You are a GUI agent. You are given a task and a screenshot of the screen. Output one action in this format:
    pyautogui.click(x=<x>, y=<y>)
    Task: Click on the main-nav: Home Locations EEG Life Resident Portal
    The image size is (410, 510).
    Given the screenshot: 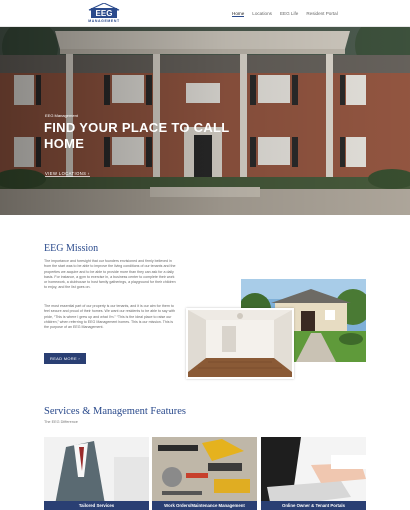 What is the action you would take?
    pyautogui.click(x=285, y=14)
    